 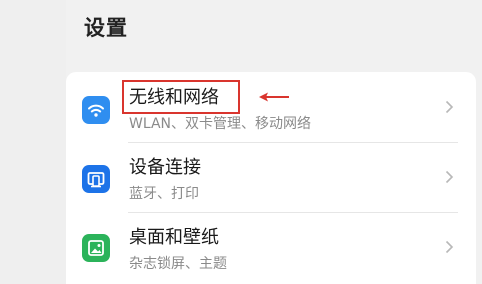 What do you see at coordinates (33, 142) in the screenshot?
I see `left-gutter` at bounding box center [33, 142].